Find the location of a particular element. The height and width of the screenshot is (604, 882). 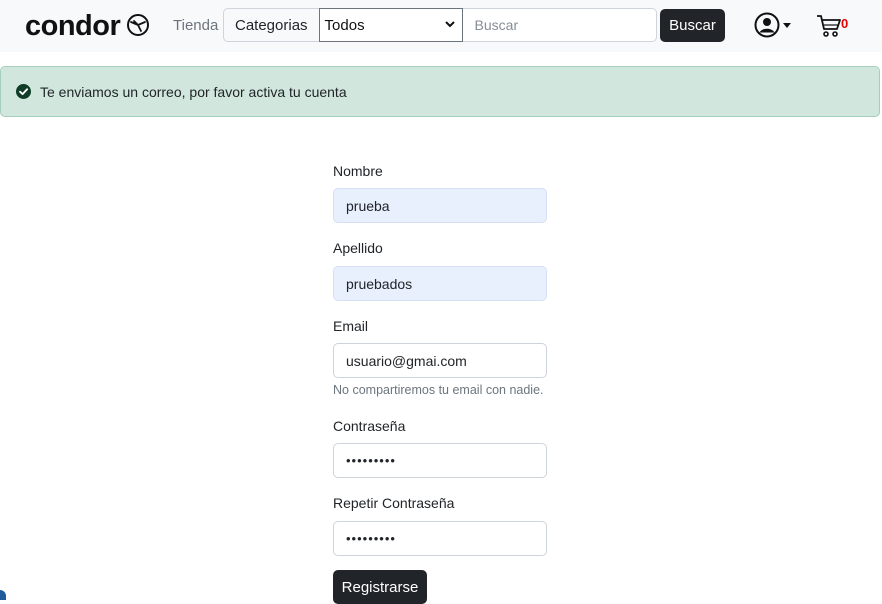

email-label: Email is located at coordinates (351, 326).